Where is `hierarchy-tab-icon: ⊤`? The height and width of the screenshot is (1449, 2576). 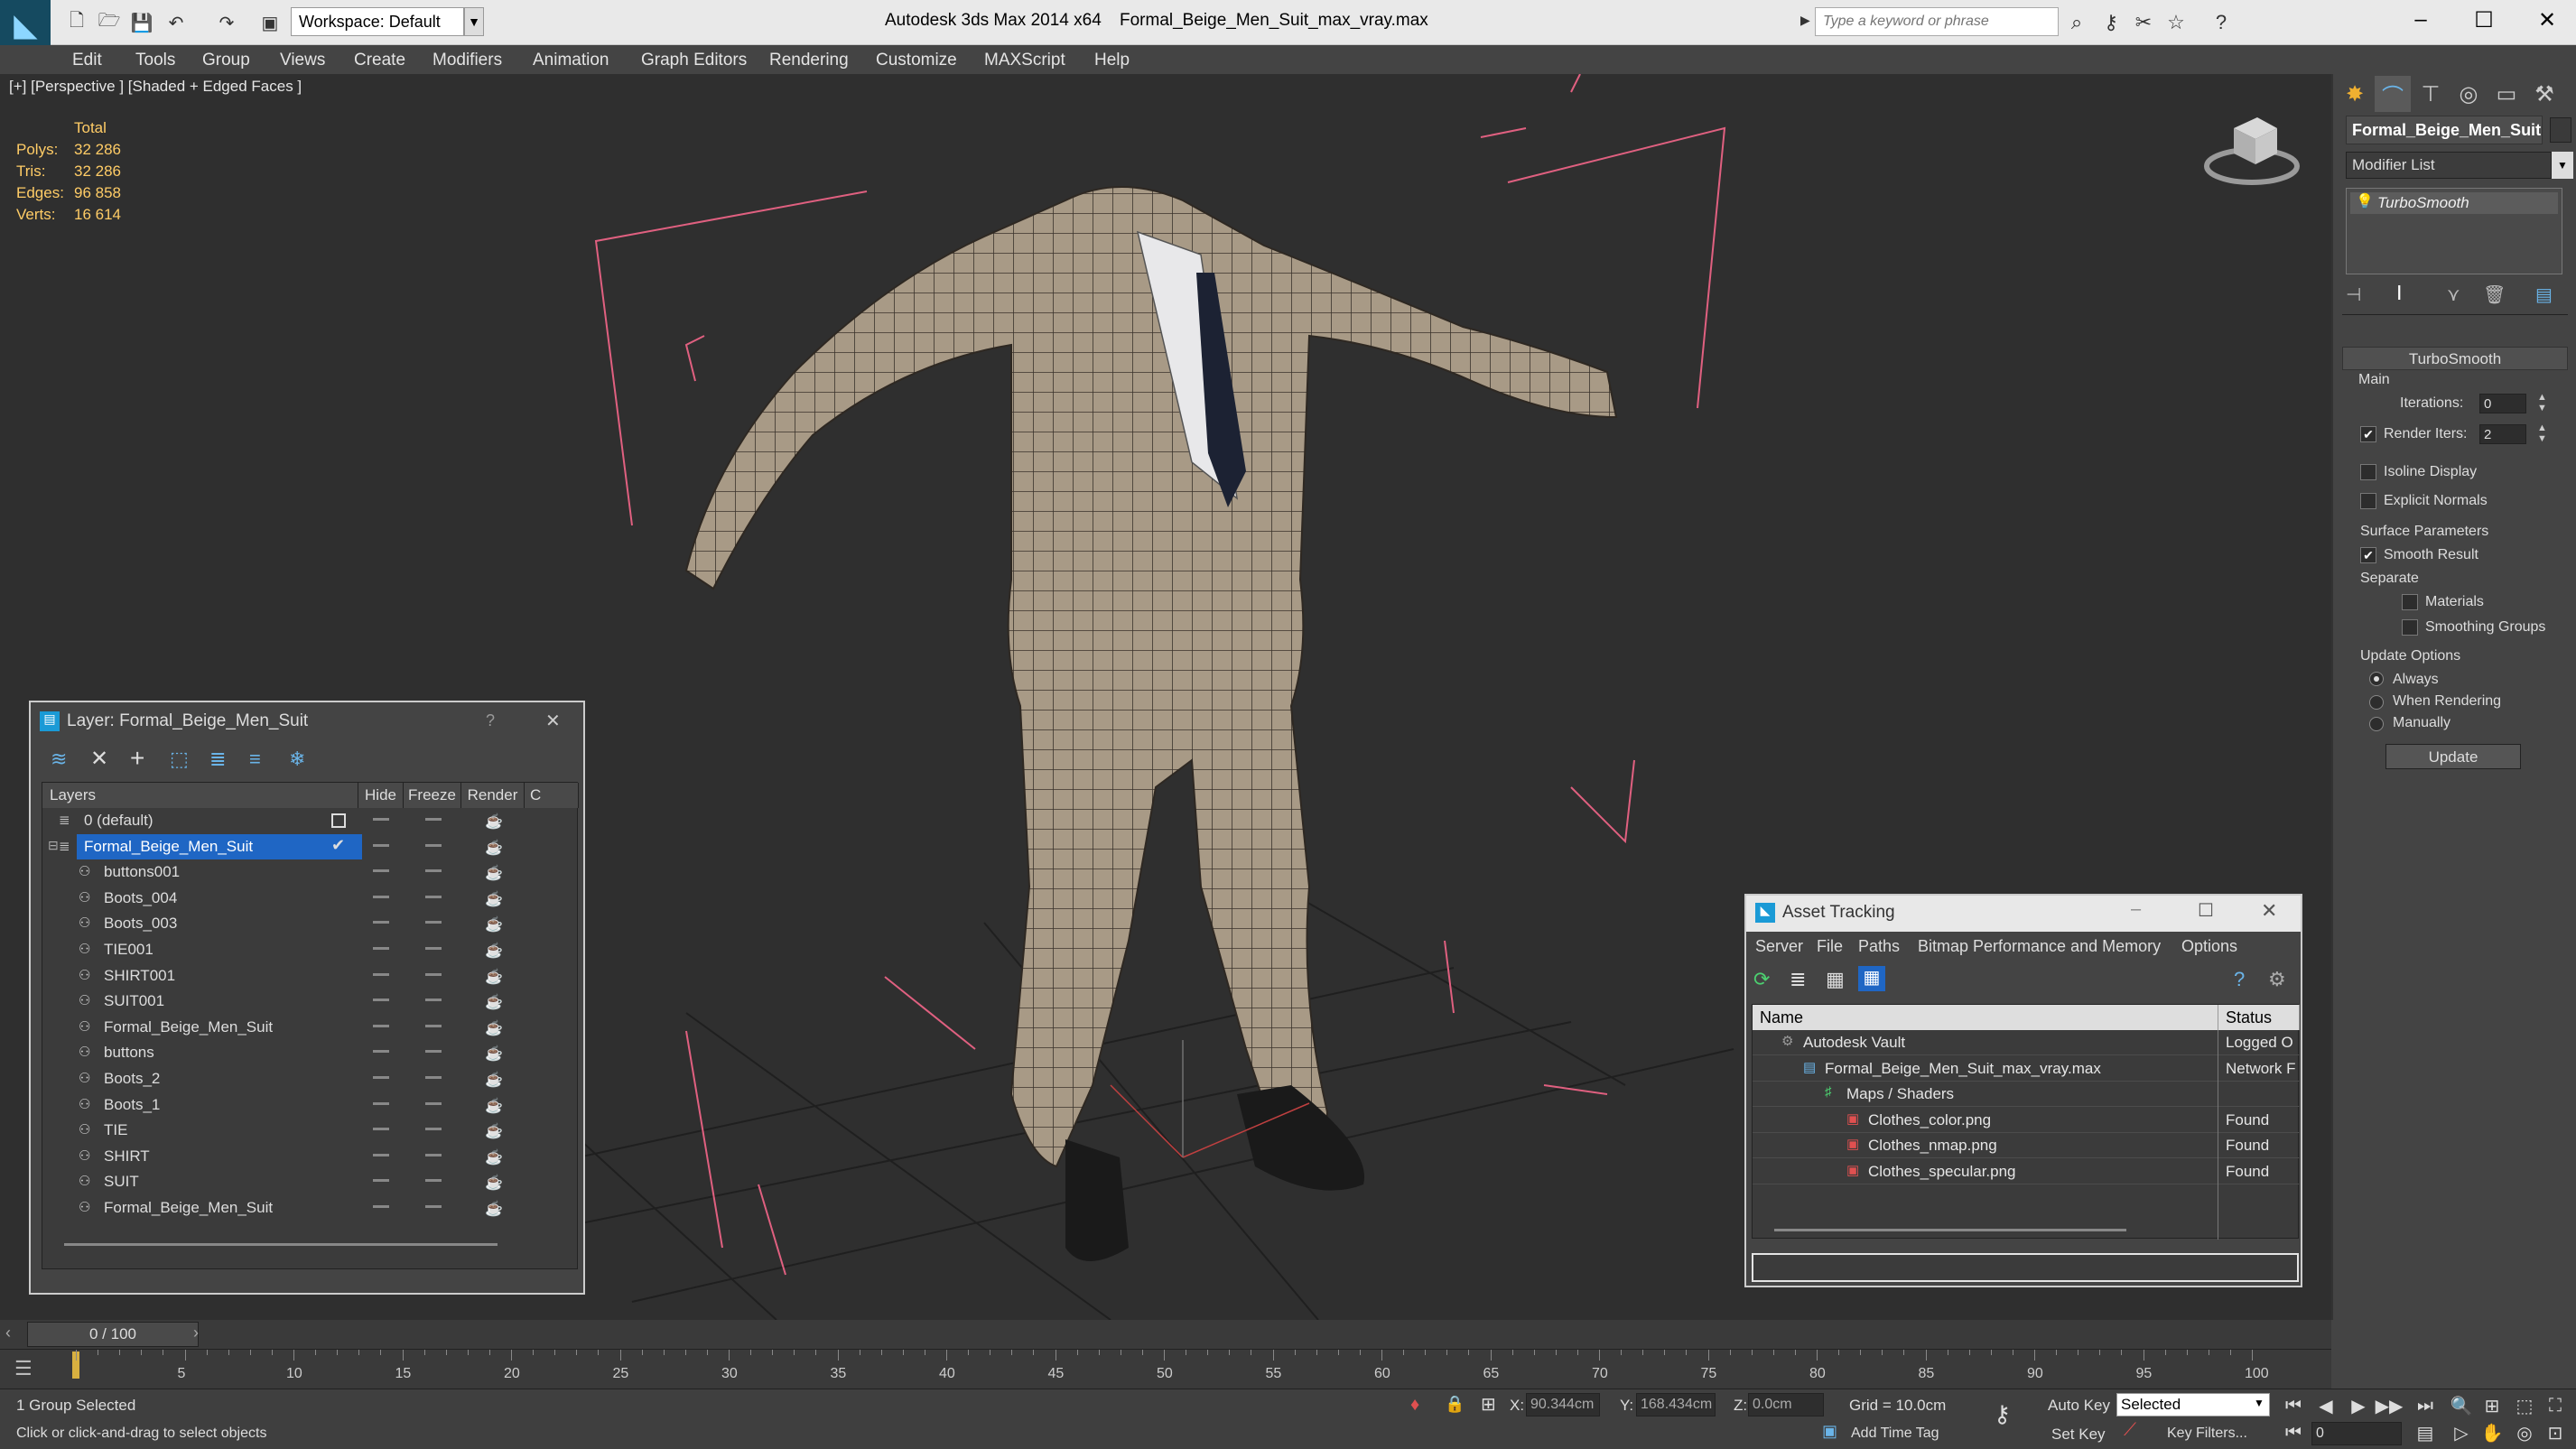 hierarchy-tab-icon: ⊤ is located at coordinates (2431, 94).